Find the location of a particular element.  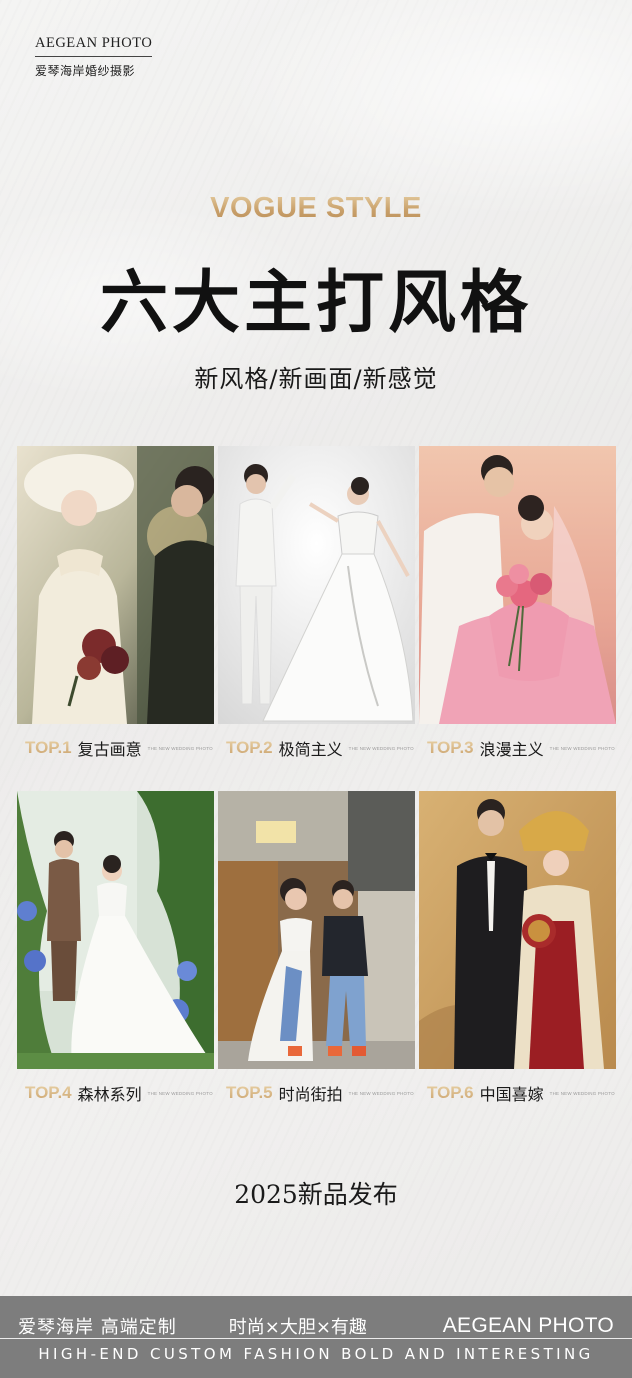

style-card-1: TOP.1 复古画意 THE NEW WEDDING PHOTO is located at coordinates (115, 602).